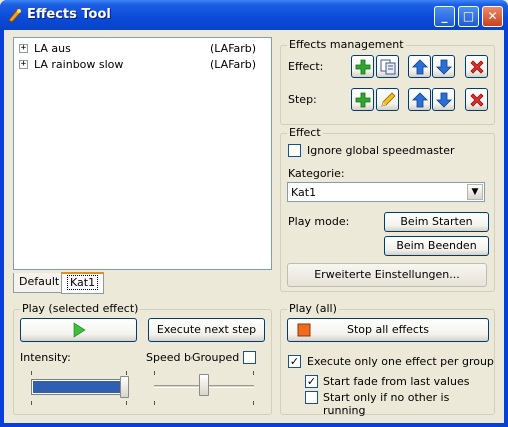 Image resolution: width=508 pixels, height=427 pixels. Describe the element at coordinates (206, 330) in the screenshot. I see `execute-next-step-button: Execute next step` at that location.